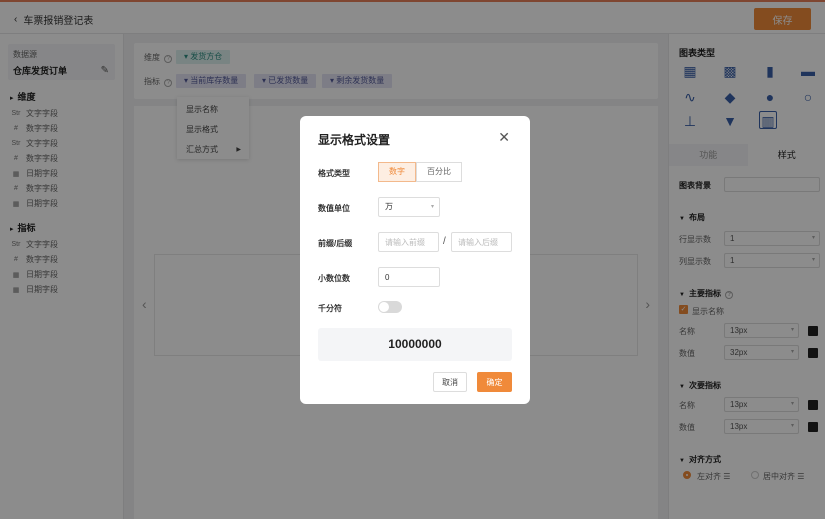  I want to click on confirm-button: 确定, so click(494, 382).